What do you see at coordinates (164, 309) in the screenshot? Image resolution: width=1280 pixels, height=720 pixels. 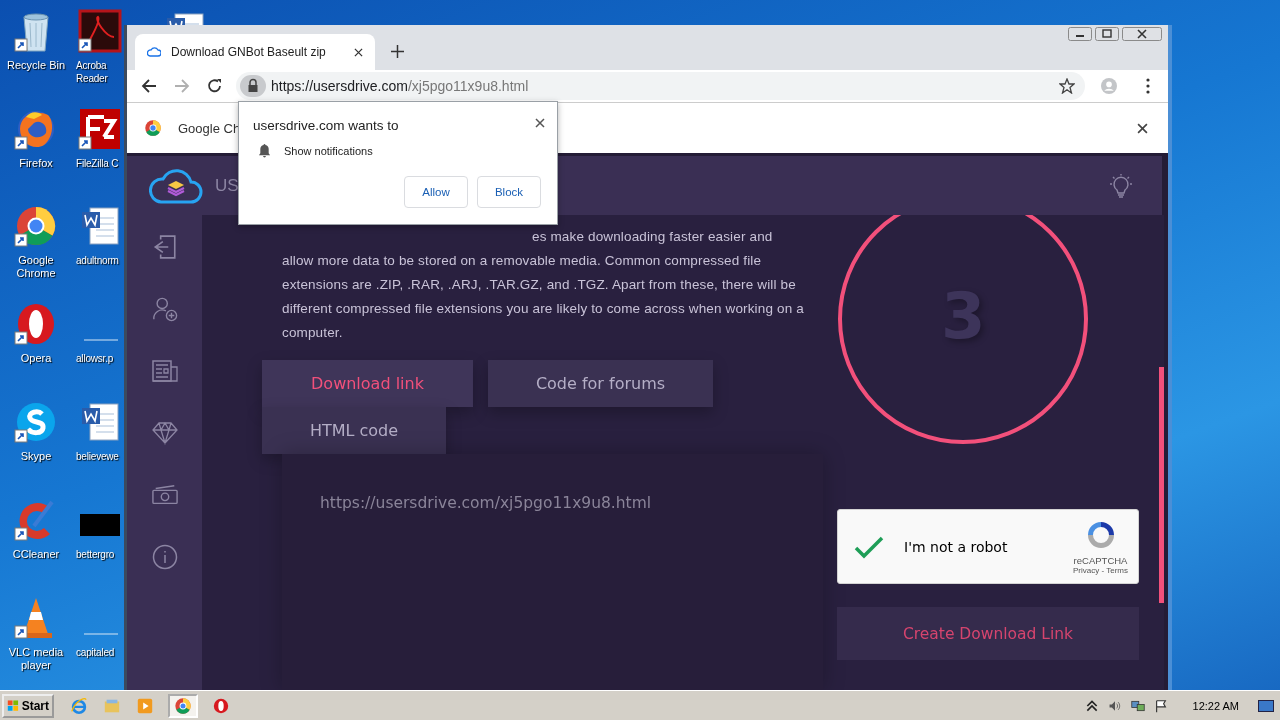 I see `add-user-icon` at bounding box center [164, 309].